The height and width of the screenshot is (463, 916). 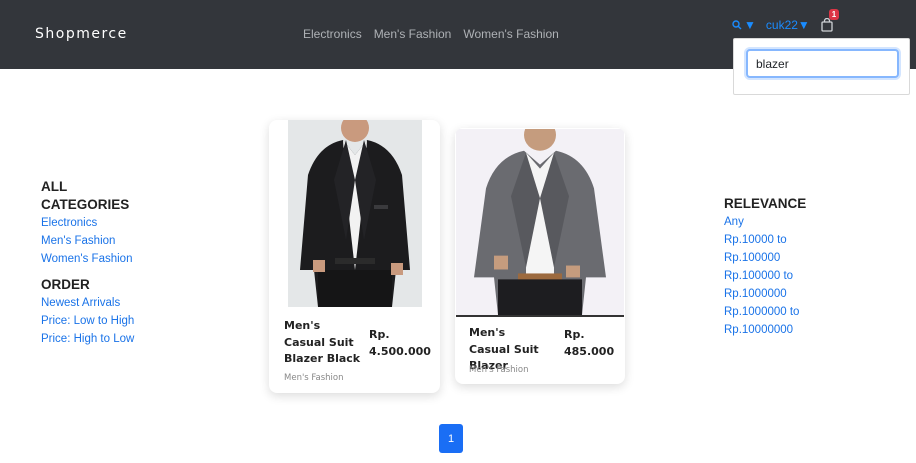 I want to click on order-link-price-high-low: Price: High to Low, so click(x=116, y=339).